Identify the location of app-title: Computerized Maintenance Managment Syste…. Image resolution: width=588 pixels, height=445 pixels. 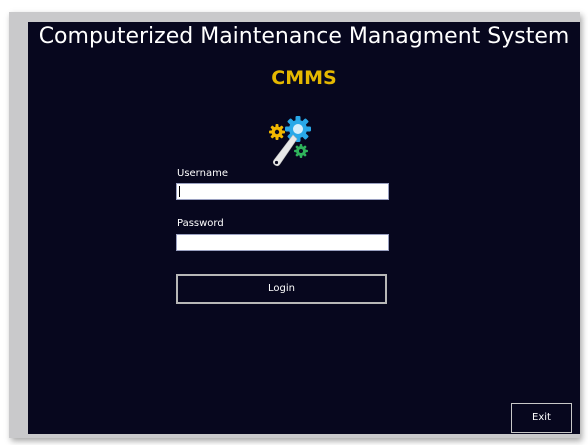
(304, 36).